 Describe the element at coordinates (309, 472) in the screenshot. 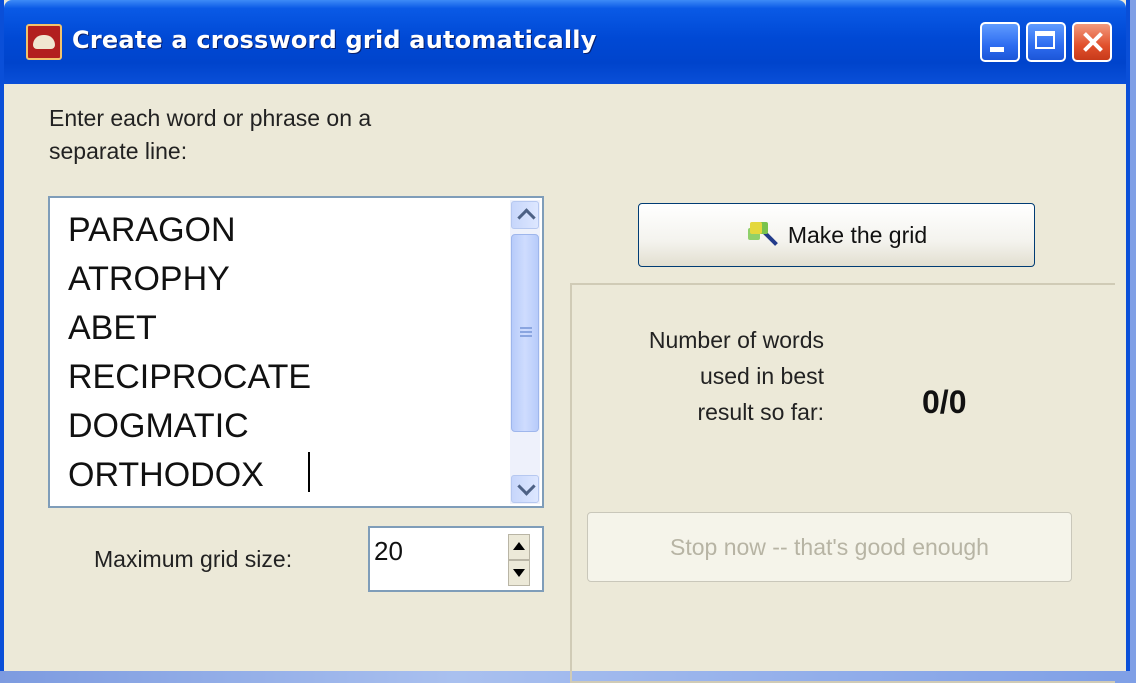

I see `text-caret` at that location.